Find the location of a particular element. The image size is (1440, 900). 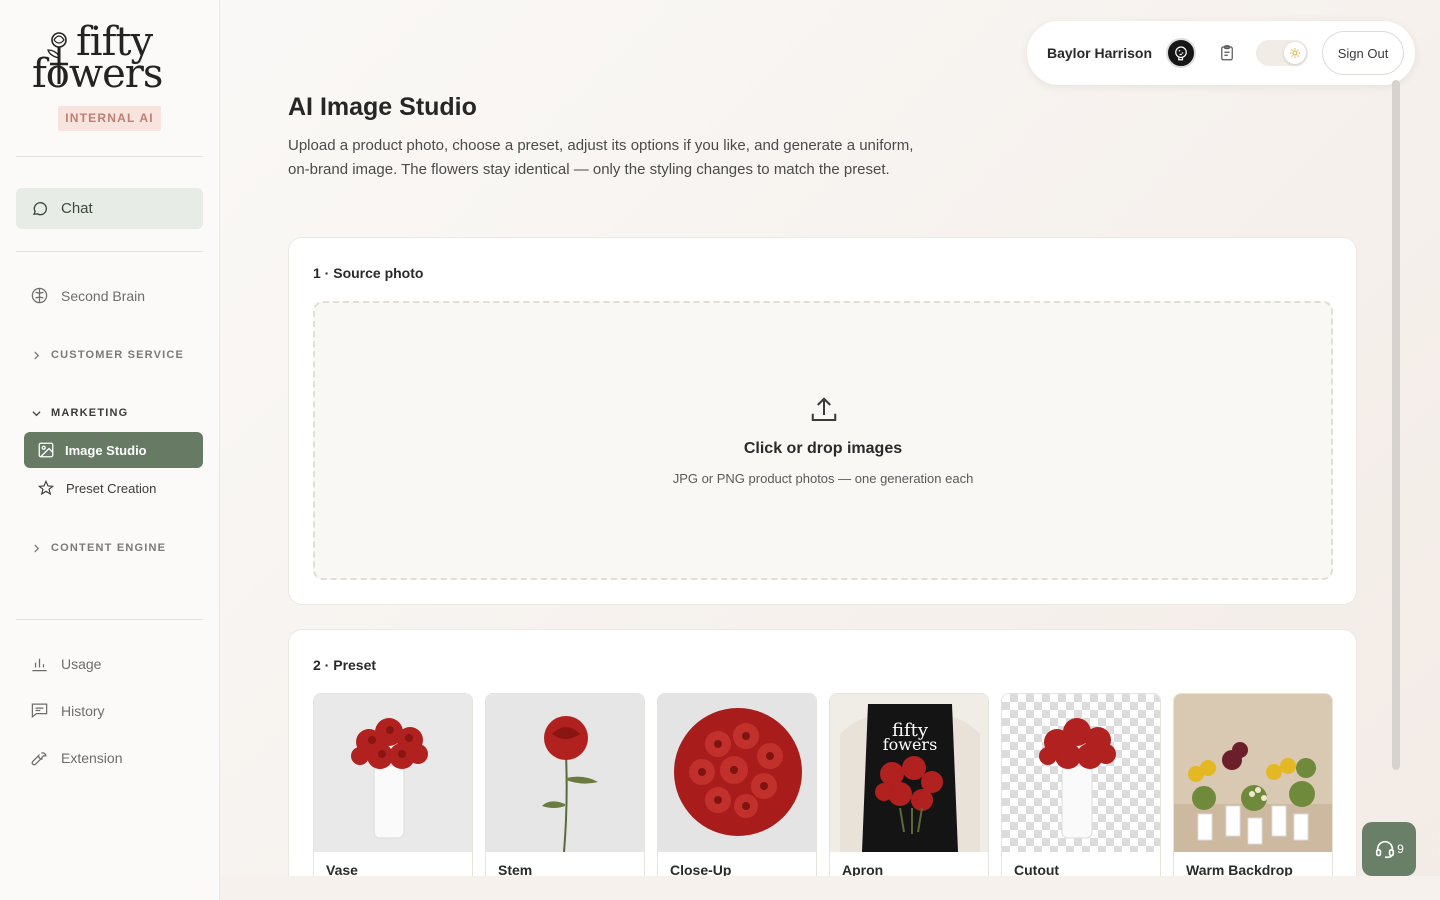

sidebar-item-label: Second Brain is located at coordinates (103, 295).